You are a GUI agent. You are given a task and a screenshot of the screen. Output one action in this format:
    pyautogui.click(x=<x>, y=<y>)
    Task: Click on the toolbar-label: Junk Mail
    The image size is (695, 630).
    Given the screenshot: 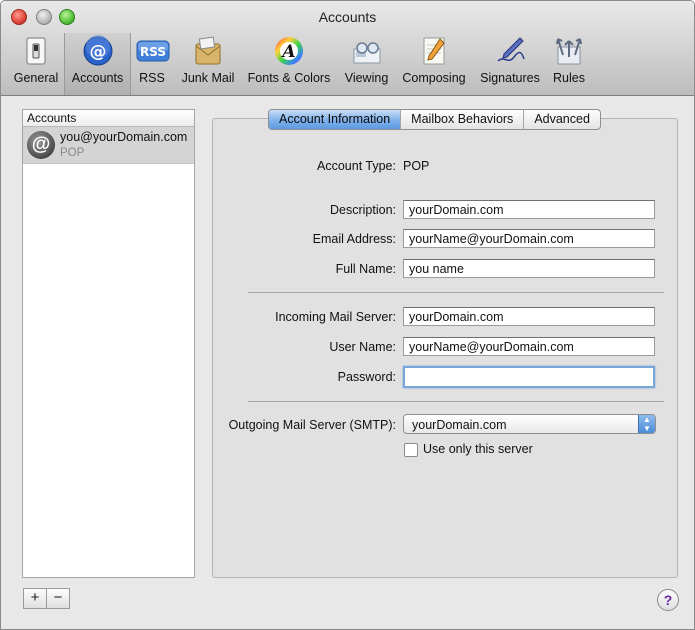 What is the action you would take?
    pyautogui.click(x=208, y=78)
    